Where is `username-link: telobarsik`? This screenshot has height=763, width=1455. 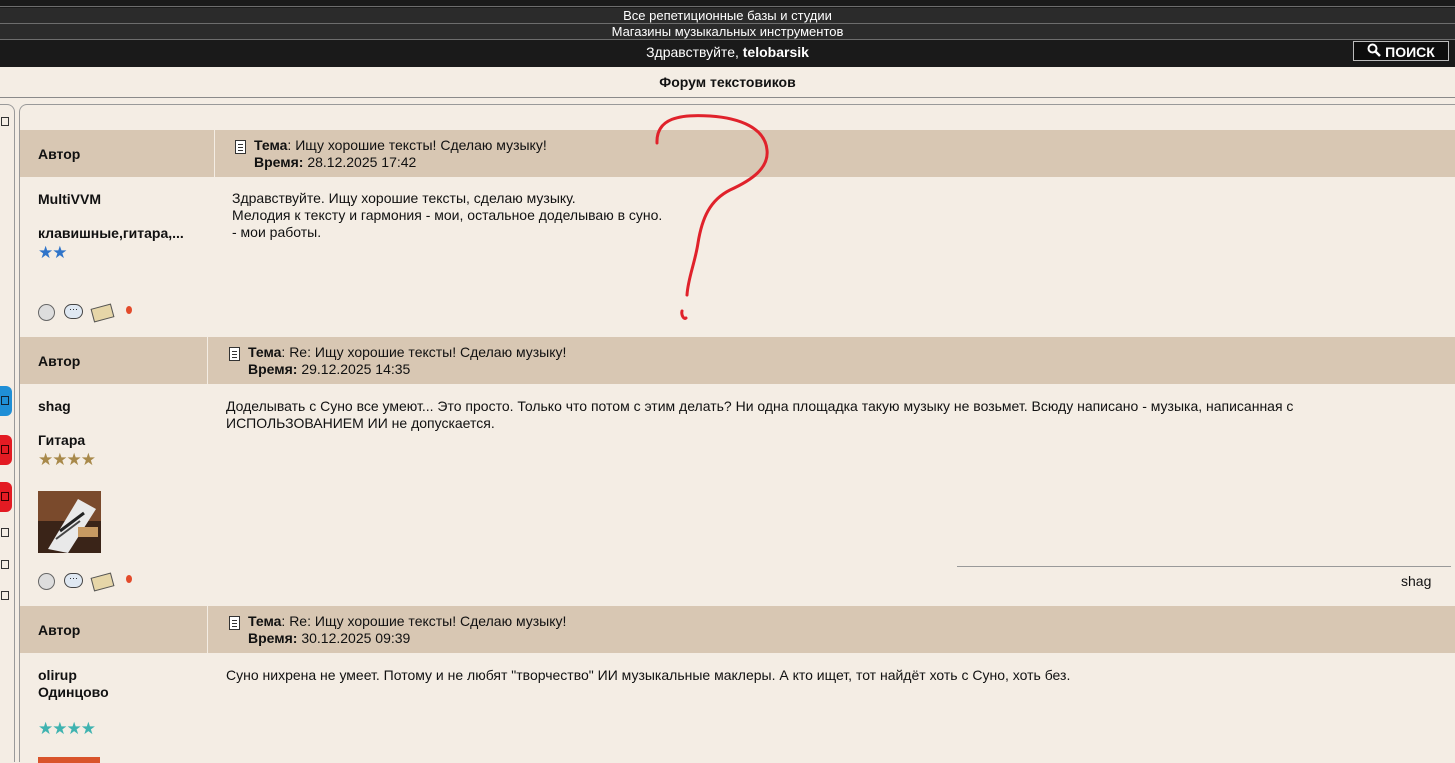 username-link: telobarsik is located at coordinates (776, 52).